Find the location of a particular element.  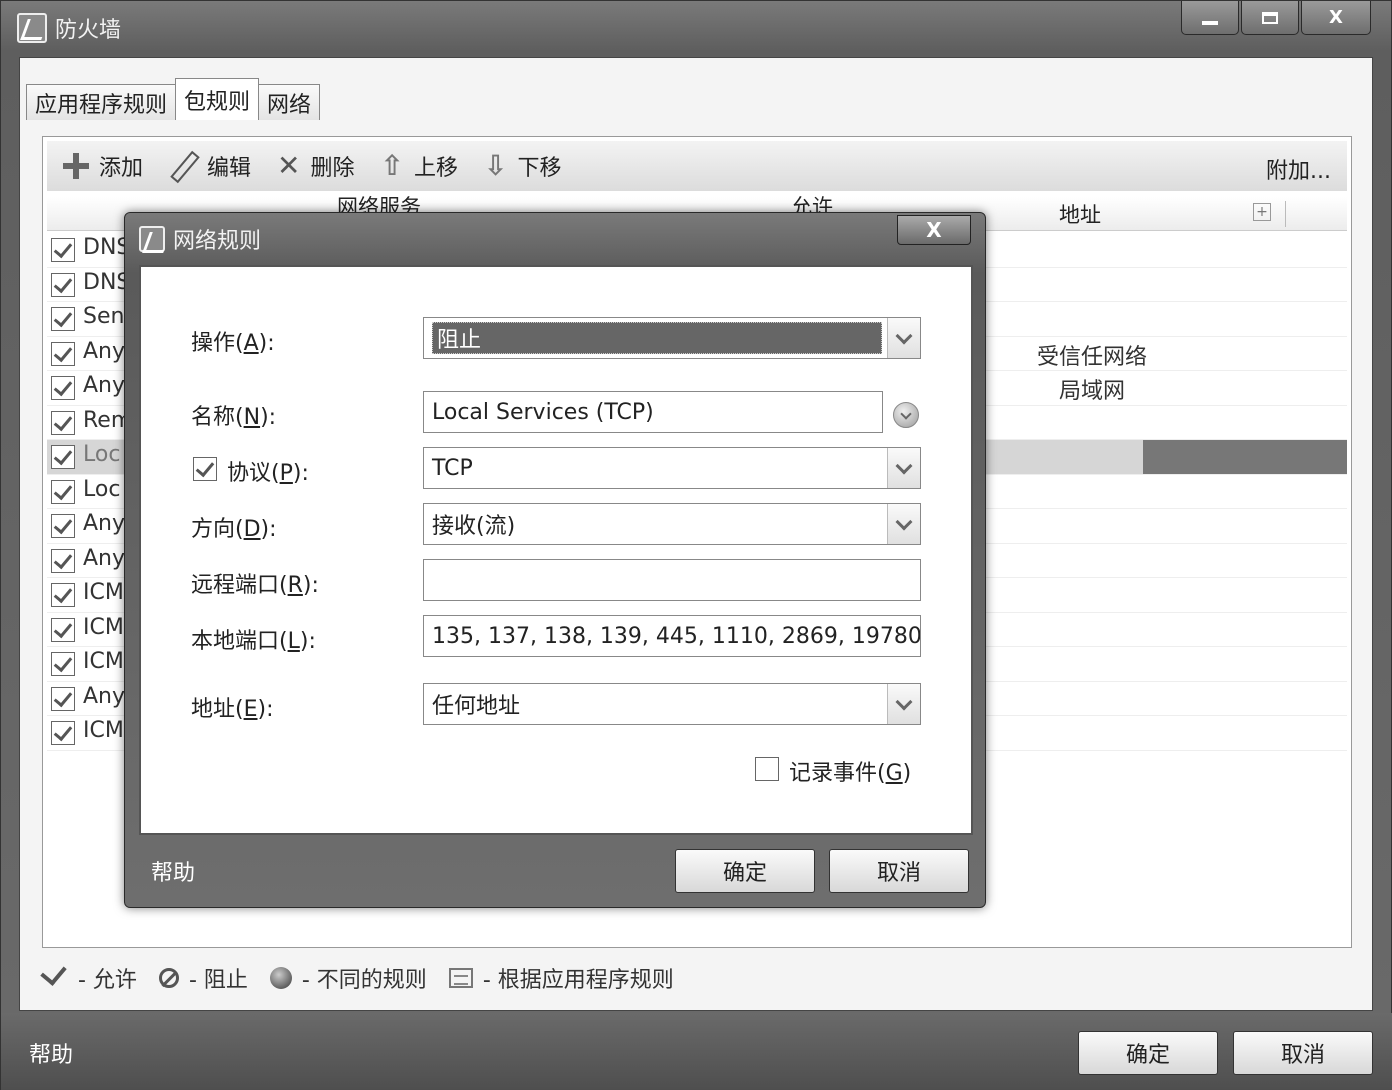

remote-port-accesskey: R is located at coordinates (295, 585).